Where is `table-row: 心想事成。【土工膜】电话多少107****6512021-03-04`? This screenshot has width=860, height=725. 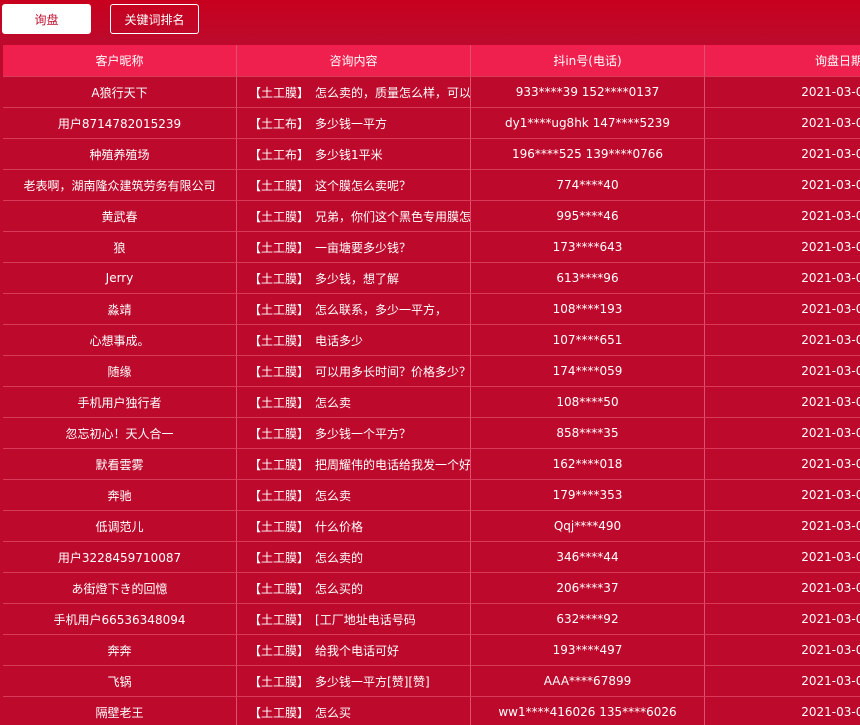 table-row: 心想事成。【土工膜】电话多少107****6512021-03-04 is located at coordinates (431, 340).